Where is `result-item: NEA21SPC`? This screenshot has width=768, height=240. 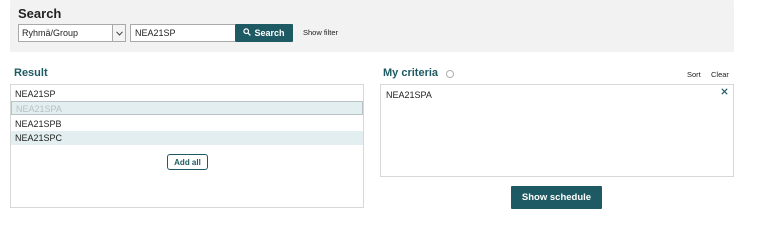
result-item: NEA21SPC is located at coordinates (187, 138).